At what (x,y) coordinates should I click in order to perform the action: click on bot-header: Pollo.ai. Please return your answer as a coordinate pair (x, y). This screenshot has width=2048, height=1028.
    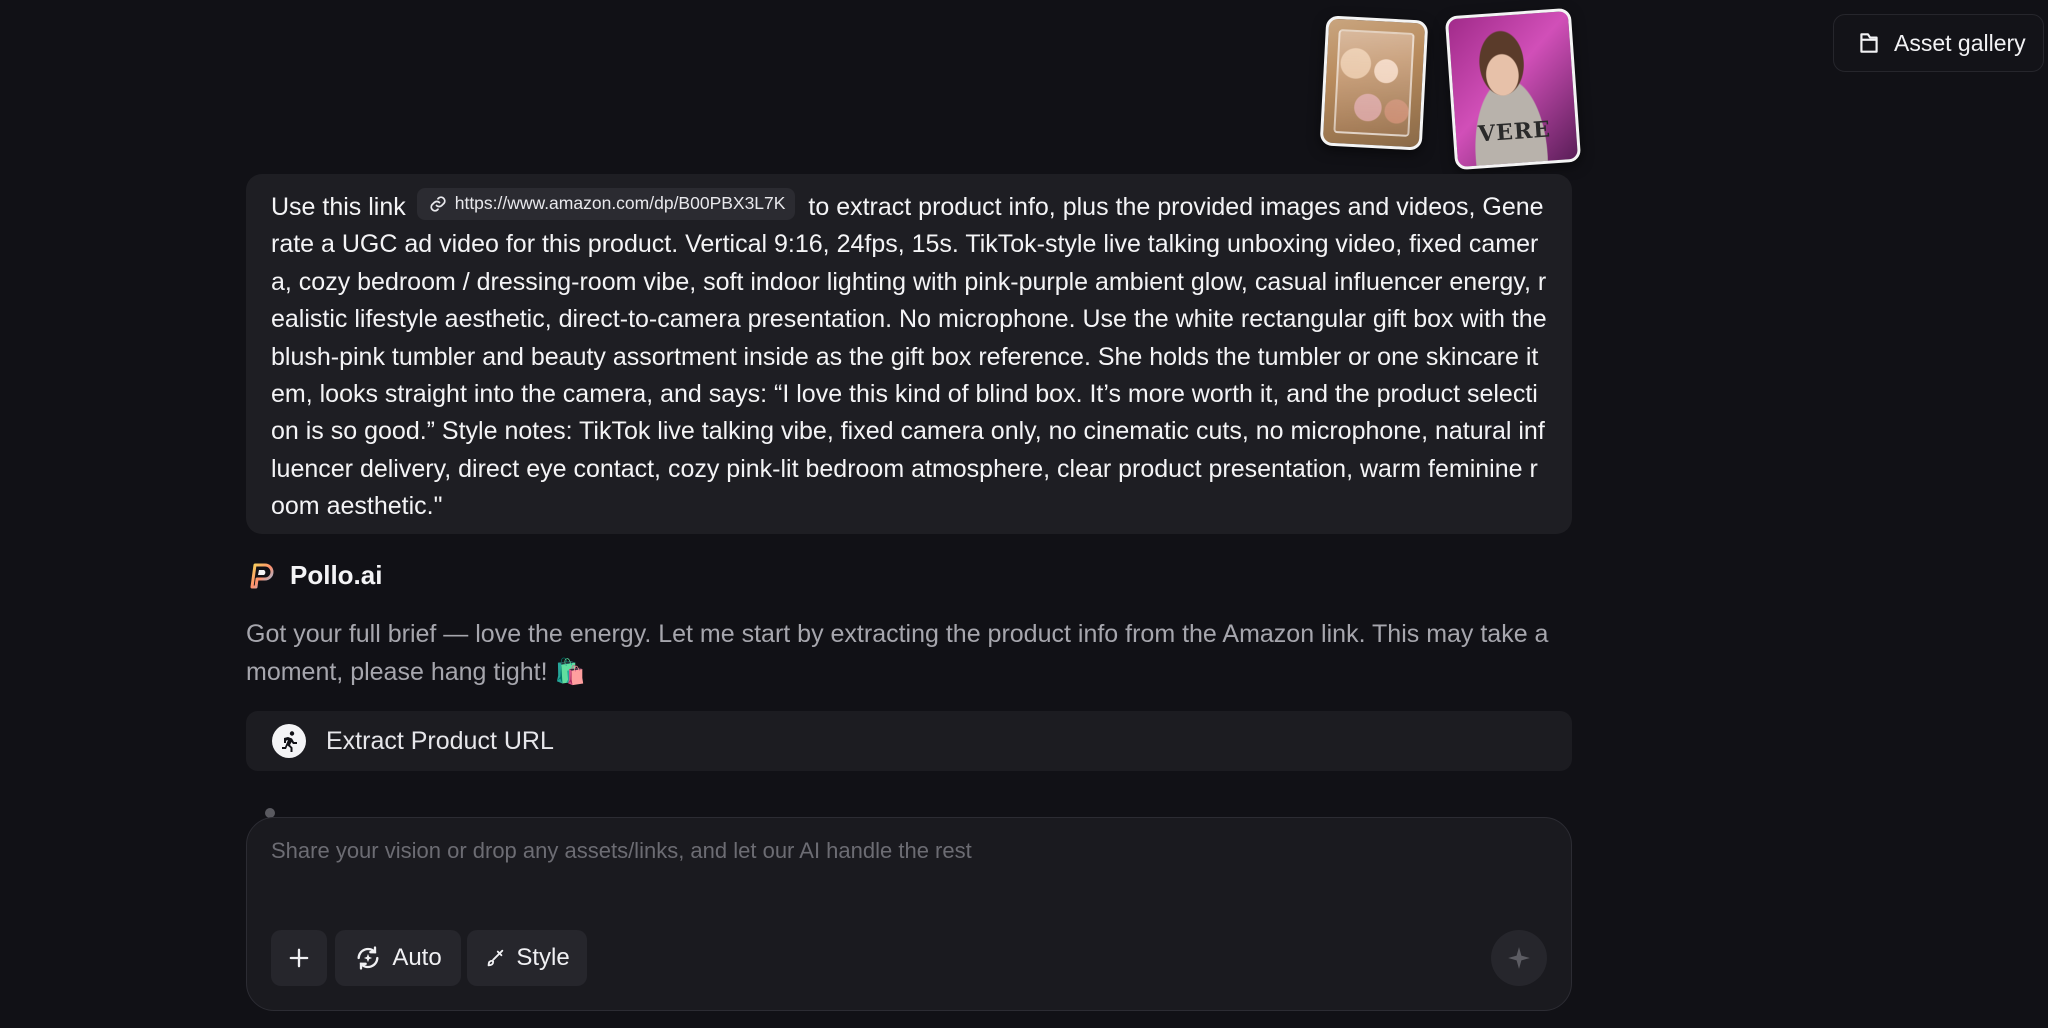
    Looking at the image, I should click on (314, 575).